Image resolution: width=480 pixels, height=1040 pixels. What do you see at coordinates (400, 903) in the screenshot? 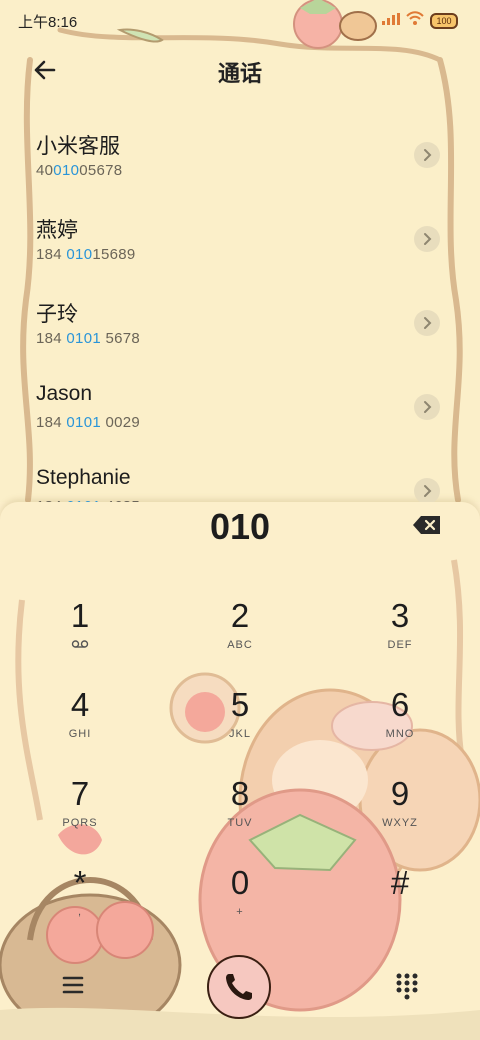
I see `key-hash: #` at bounding box center [400, 903].